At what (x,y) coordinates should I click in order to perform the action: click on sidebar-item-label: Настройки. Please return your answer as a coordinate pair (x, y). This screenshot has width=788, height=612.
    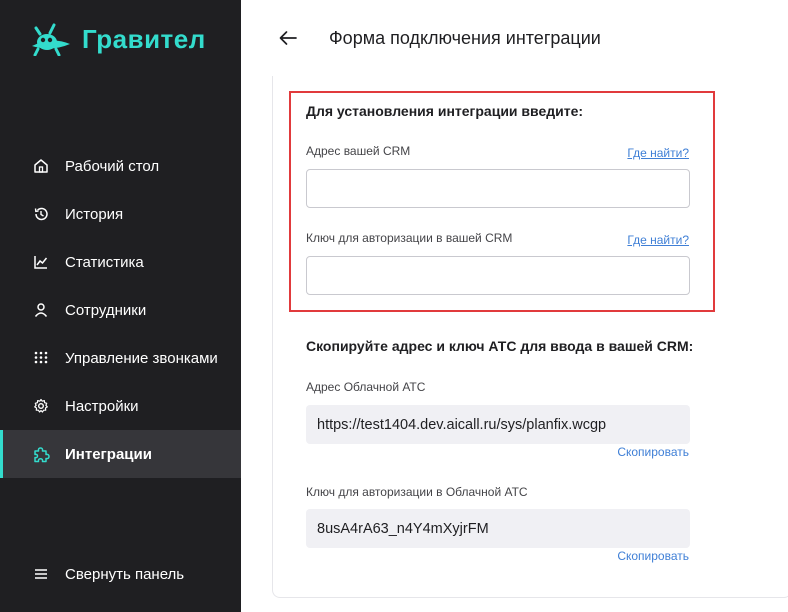
    Looking at the image, I should click on (102, 406).